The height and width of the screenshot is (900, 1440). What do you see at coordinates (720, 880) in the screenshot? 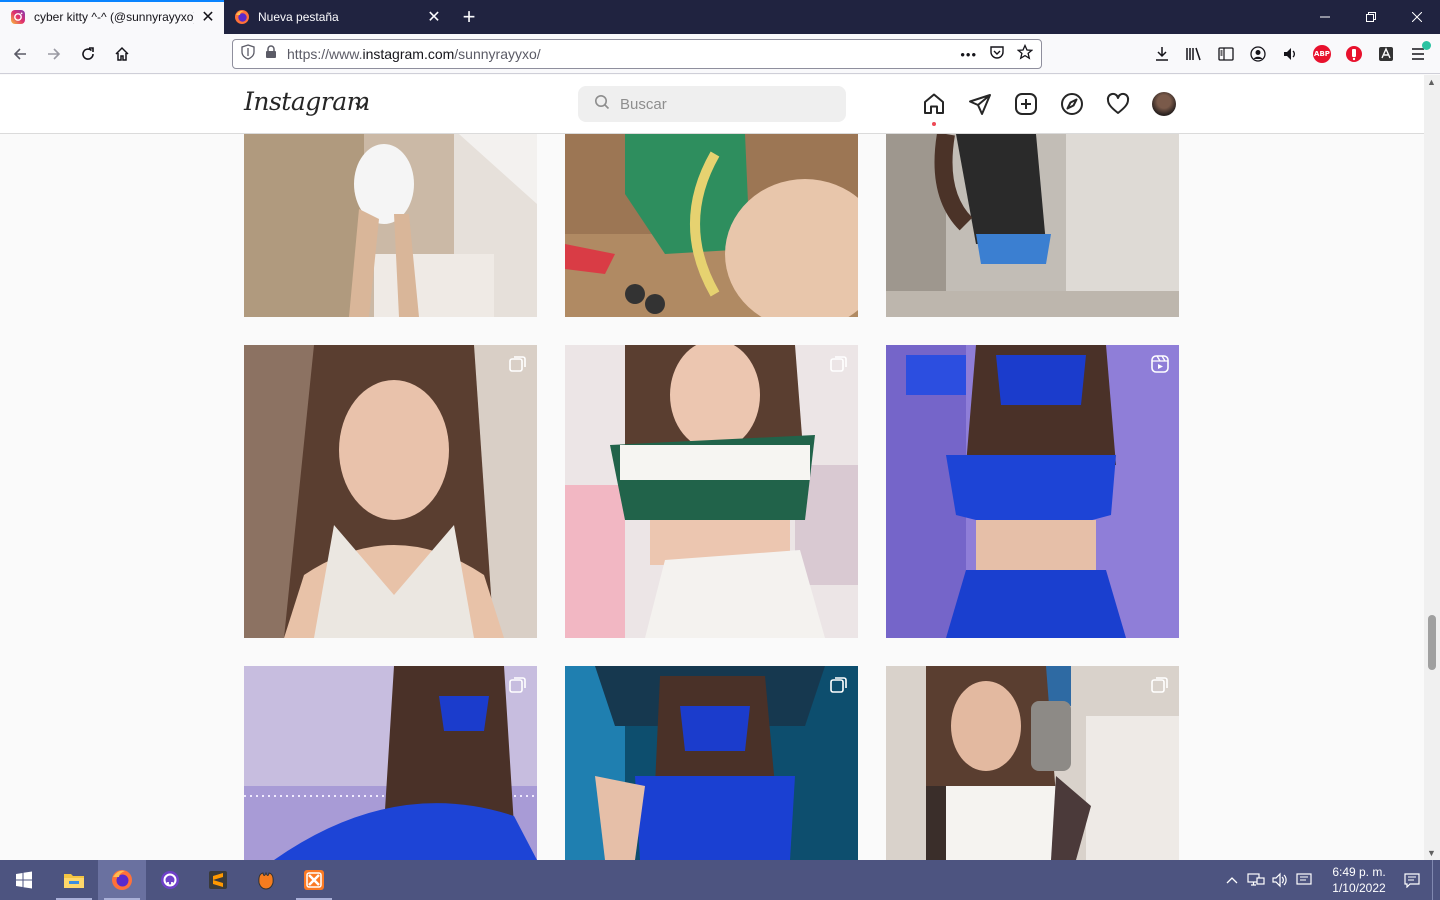
I see `windows-taskbar: 6:49 p. m. 1/10/2022` at bounding box center [720, 880].